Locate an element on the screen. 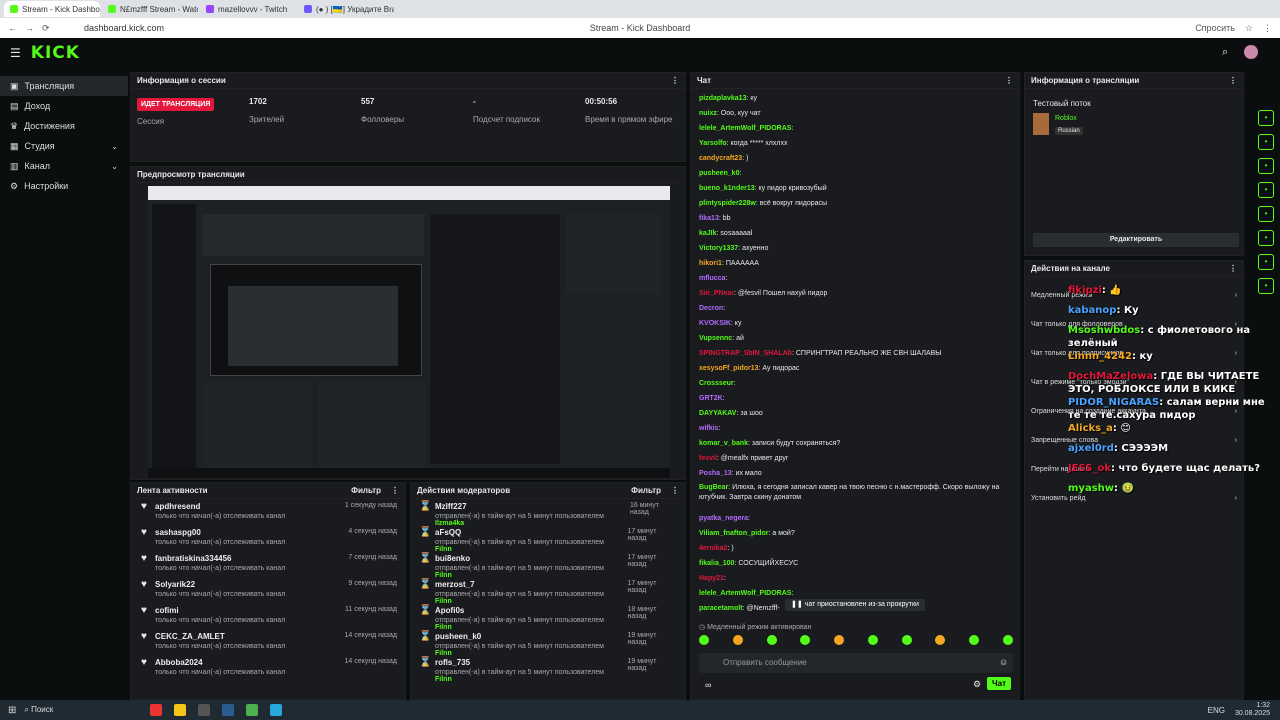 This screenshot has width=1280, height=720. chat-username: Decron is located at coordinates (711, 308).